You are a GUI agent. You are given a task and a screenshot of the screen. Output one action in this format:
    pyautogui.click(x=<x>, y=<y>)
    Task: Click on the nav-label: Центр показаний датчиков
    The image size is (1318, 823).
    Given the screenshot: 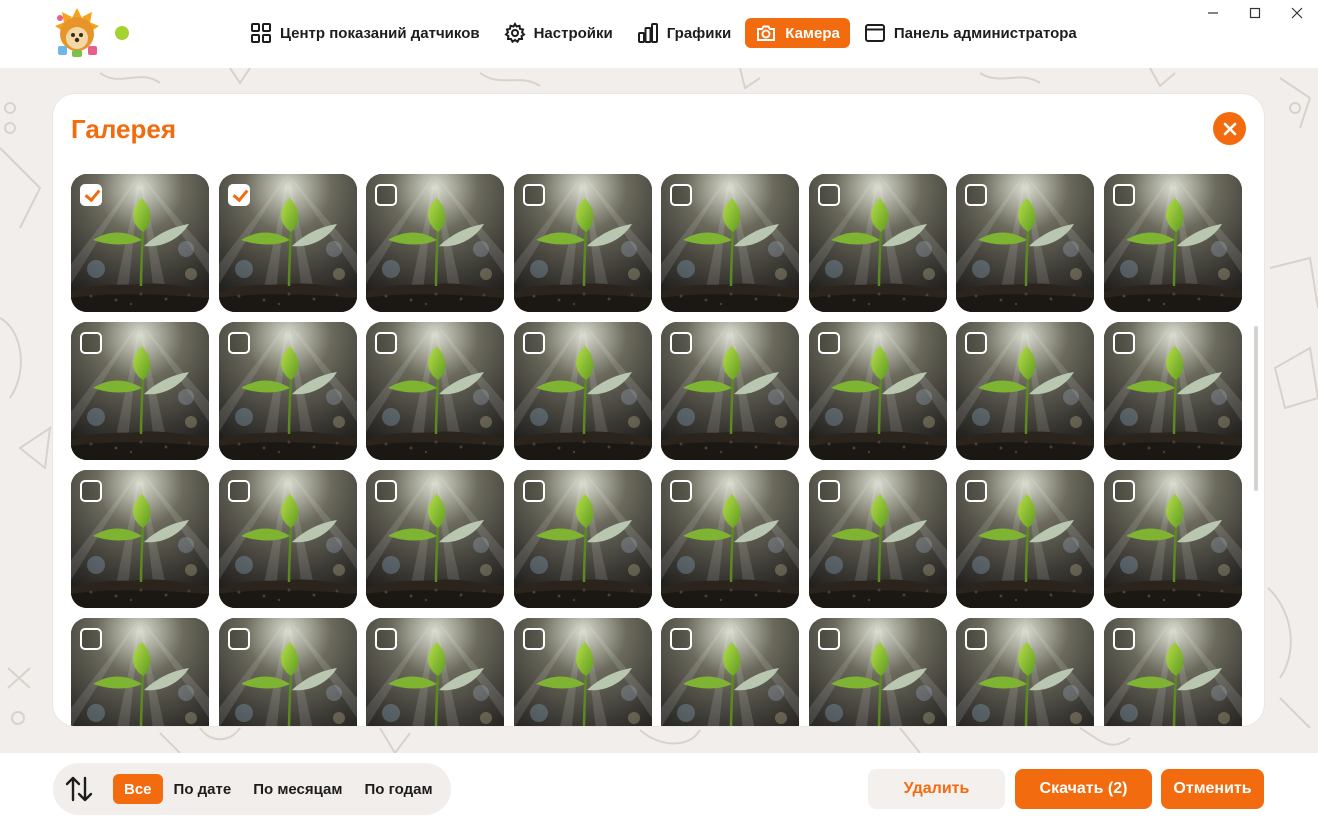 What is the action you would take?
    pyautogui.click(x=380, y=33)
    